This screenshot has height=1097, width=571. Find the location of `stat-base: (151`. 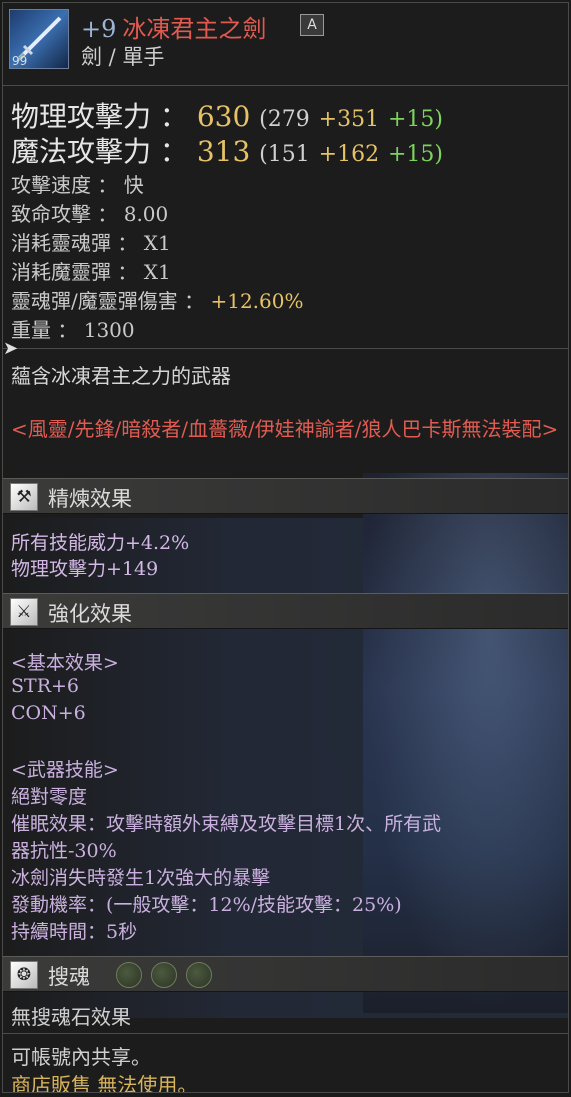

stat-base: (151 is located at coordinates (284, 154).